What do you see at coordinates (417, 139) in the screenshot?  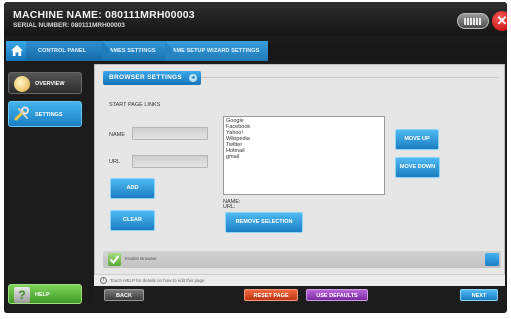 I see `move-up-button: MOVE UP` at bounding box center [417, 139].